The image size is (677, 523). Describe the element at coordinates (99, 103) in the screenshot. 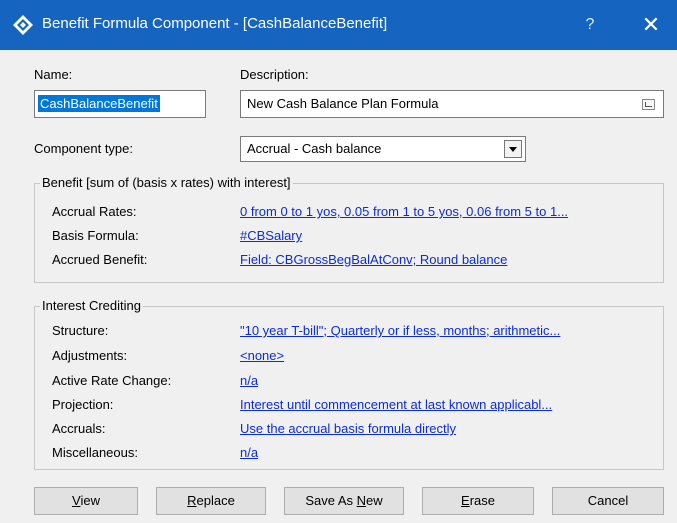

I see `name-value: CashBalanceBenefit` at that location.